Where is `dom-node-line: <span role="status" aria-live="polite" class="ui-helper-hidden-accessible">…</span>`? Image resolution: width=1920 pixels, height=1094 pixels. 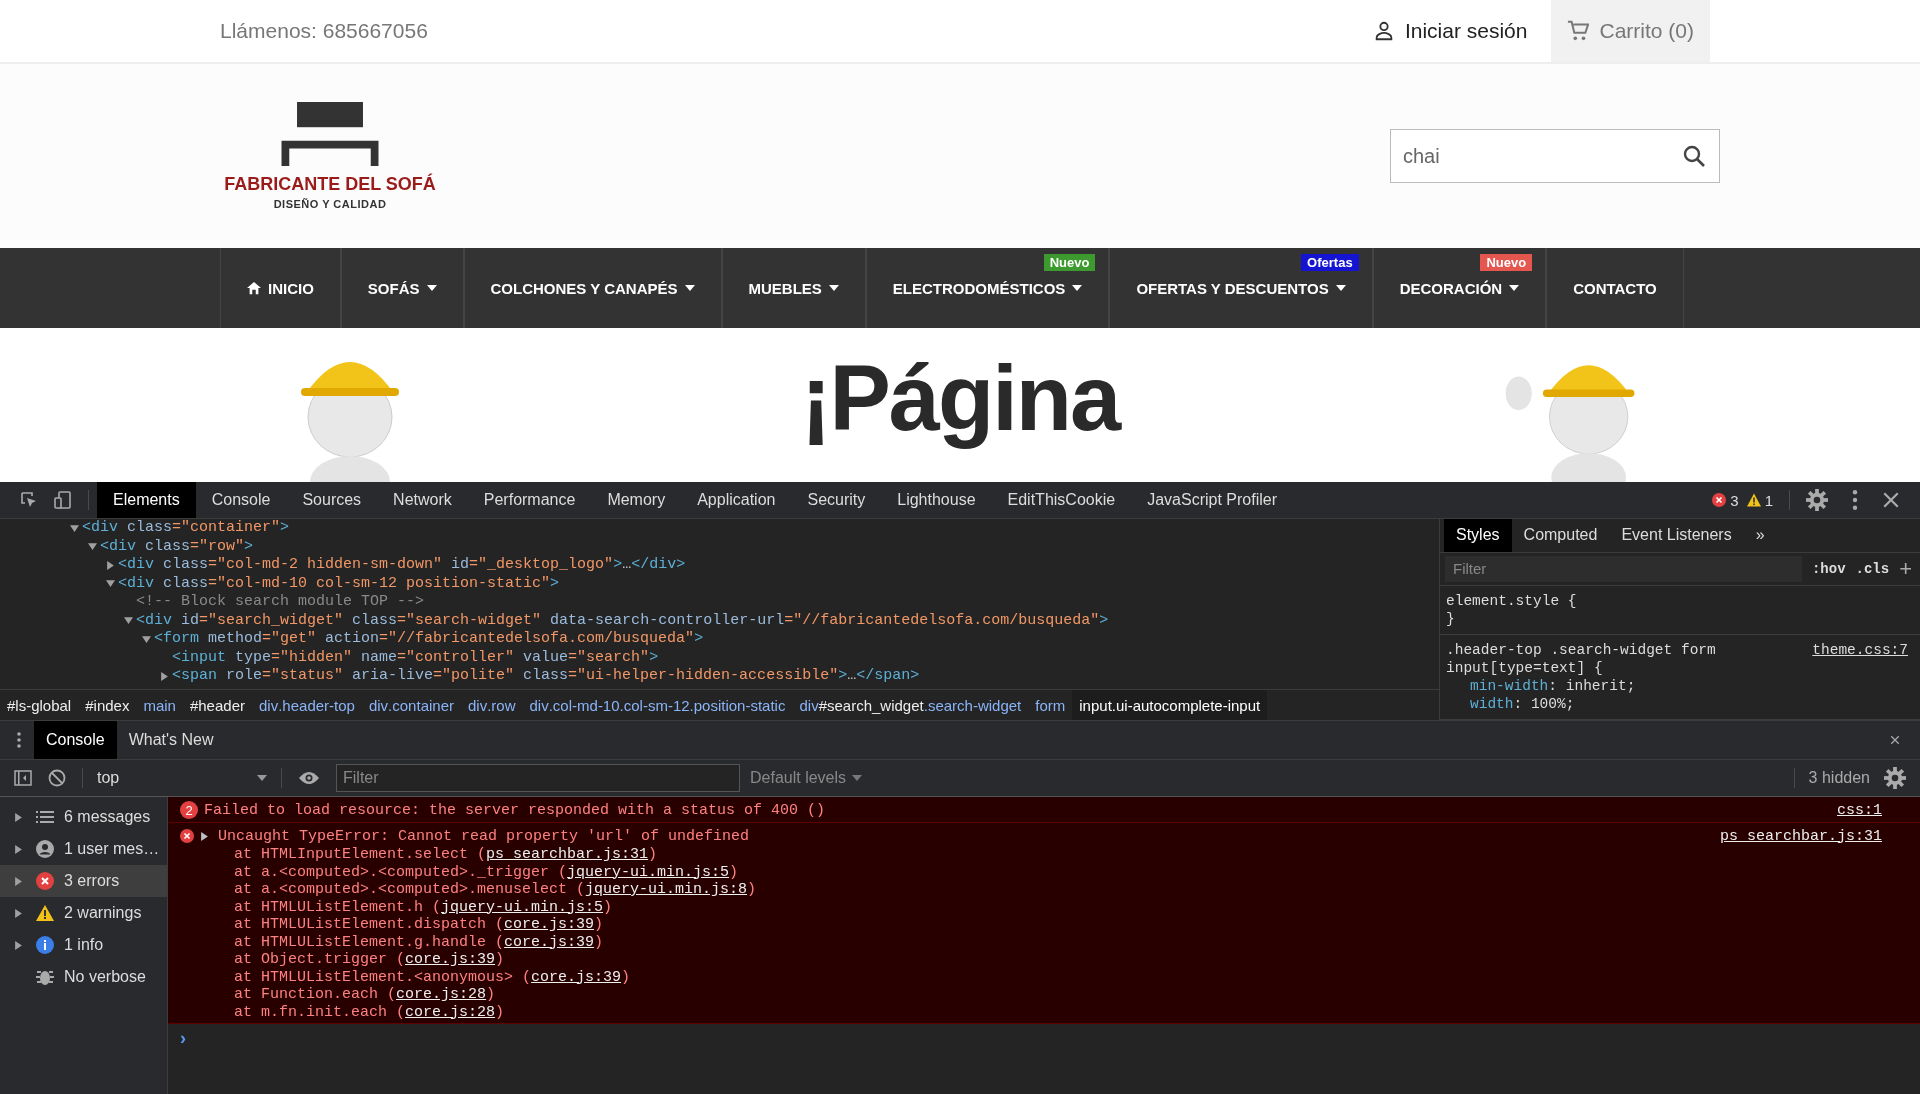 dom-node-line: <span role="status" aria-live="polite" class="ui-helper-hidden-accessible">…</span> is located at coordinates (719, 676).